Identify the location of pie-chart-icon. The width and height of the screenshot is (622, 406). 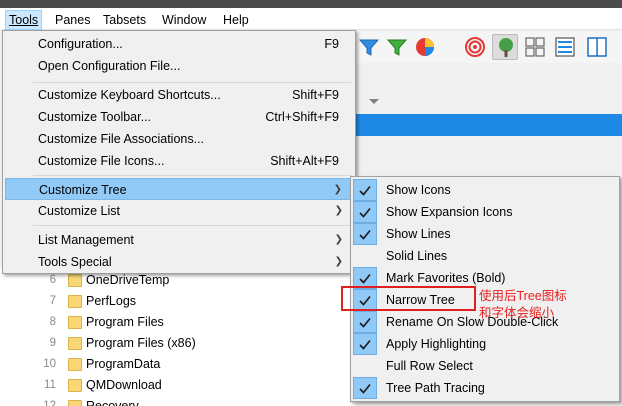
(425, 47).